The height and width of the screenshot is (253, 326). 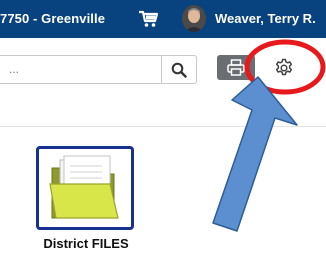 What do you see at coordinates (149, 19) in the screenshot?
I see `cart-icon` at bounding box center [149, 19].